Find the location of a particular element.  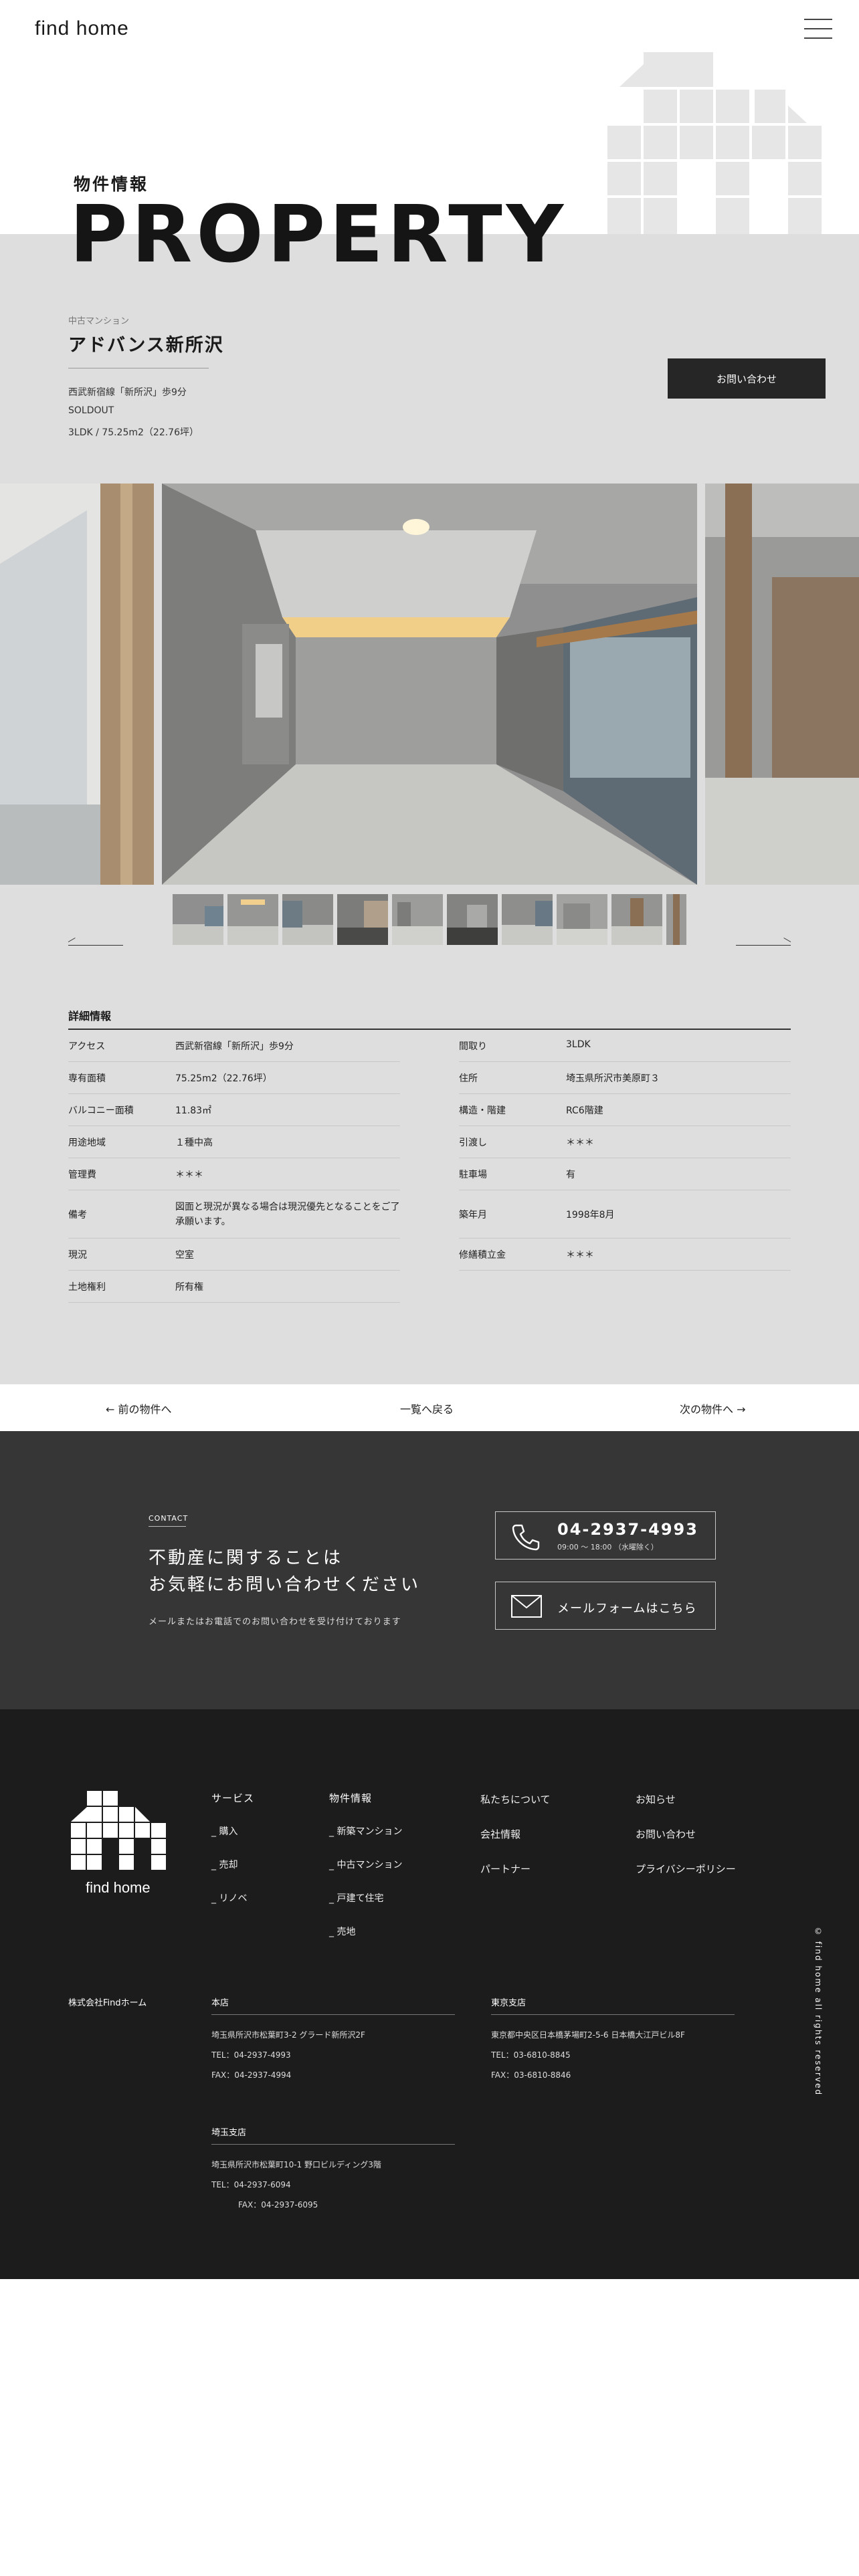

contact-hours: 09:00 ～ 18:00 （水曜除く） is located at coordinates (607, 1547).